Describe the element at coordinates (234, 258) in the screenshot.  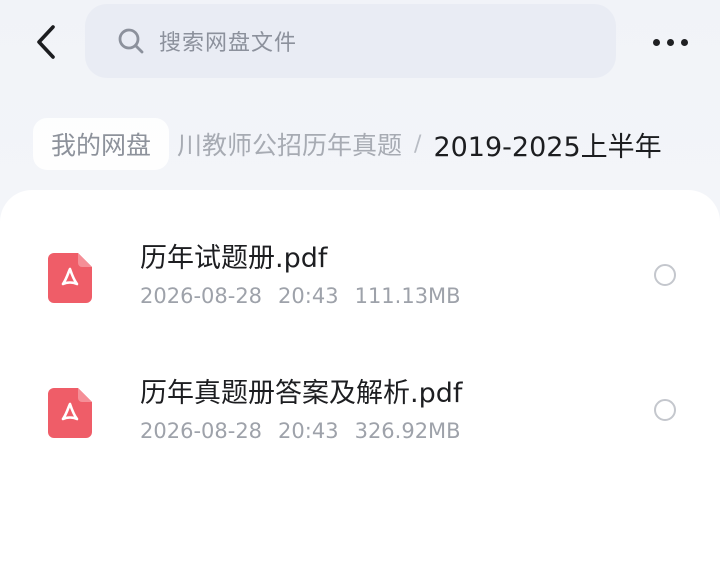
I see `file-name: 历年试题册.pdf` at that location.